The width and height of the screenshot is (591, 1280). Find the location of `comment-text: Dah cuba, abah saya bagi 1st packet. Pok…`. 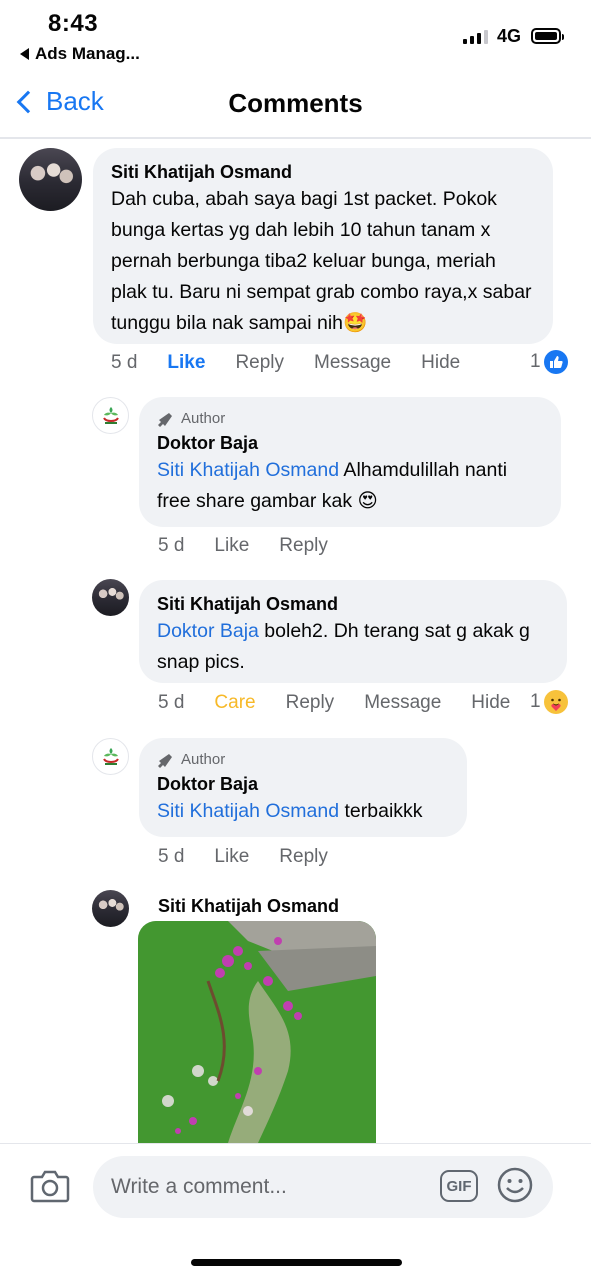

comment-text: Dah cuba, abah saya bagi 1st packet. Pok… is located at coordinates (321, 261).